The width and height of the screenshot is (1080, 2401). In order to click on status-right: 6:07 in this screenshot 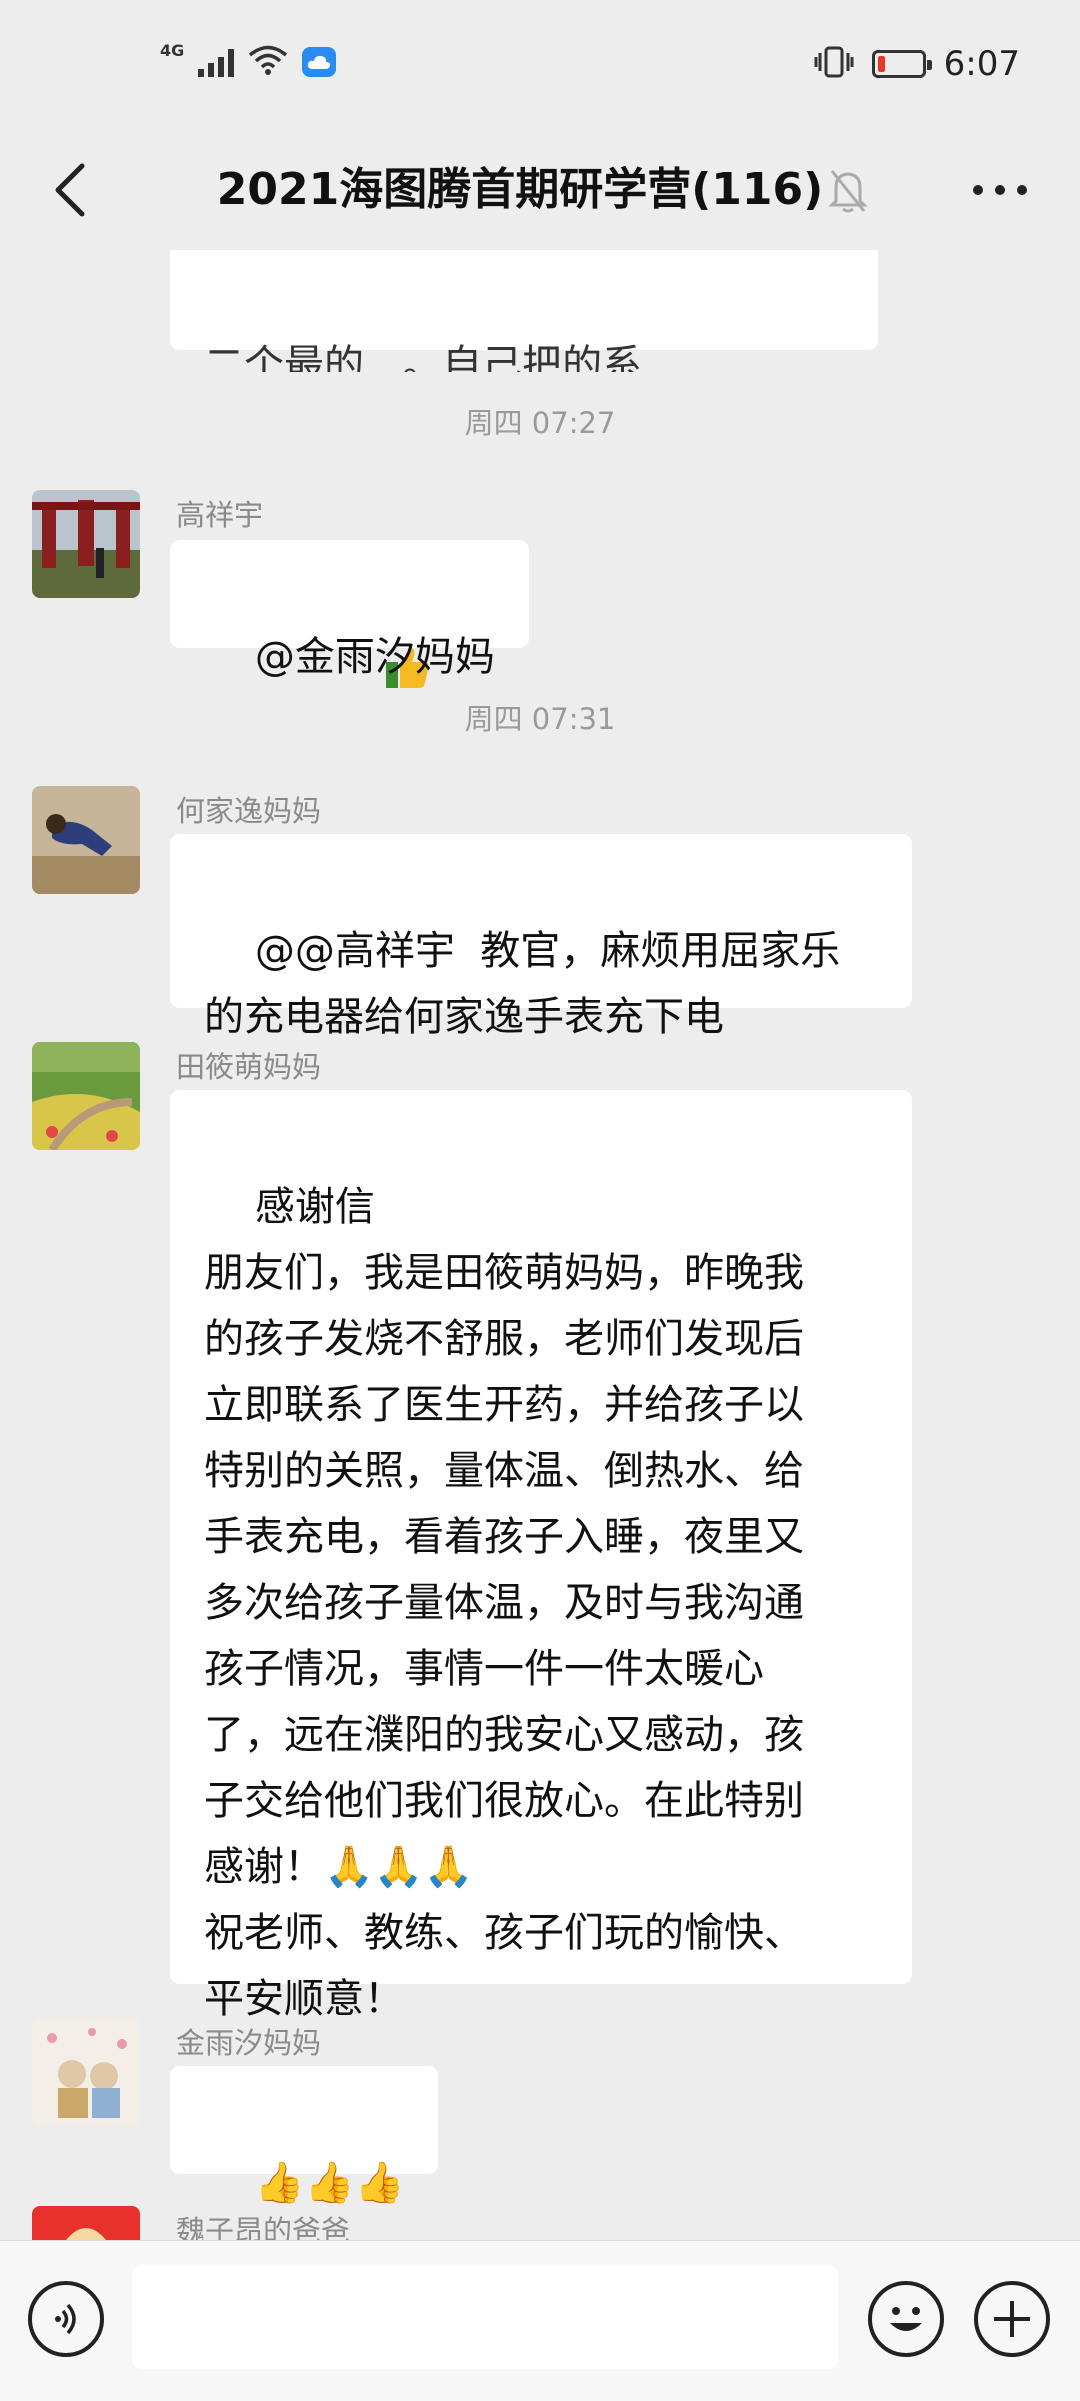, I will do `click(917, 64)`.